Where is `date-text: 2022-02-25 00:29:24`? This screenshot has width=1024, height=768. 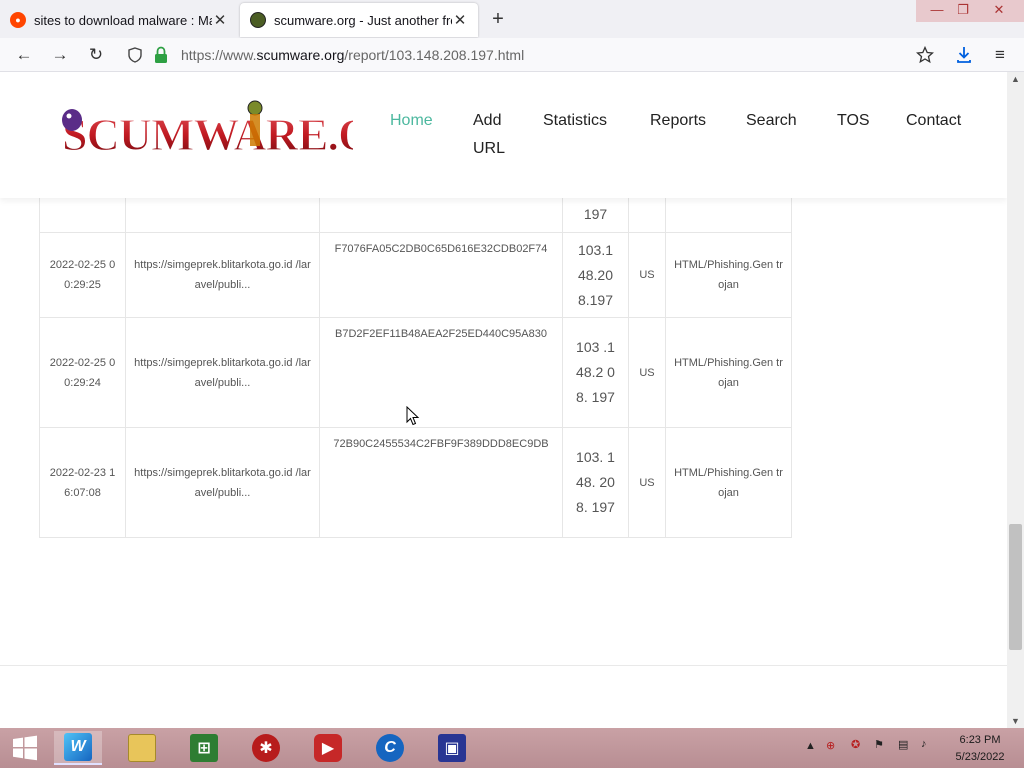
date-text: 2022-02-25 00:29:24 is located at coordinates (82, 372).